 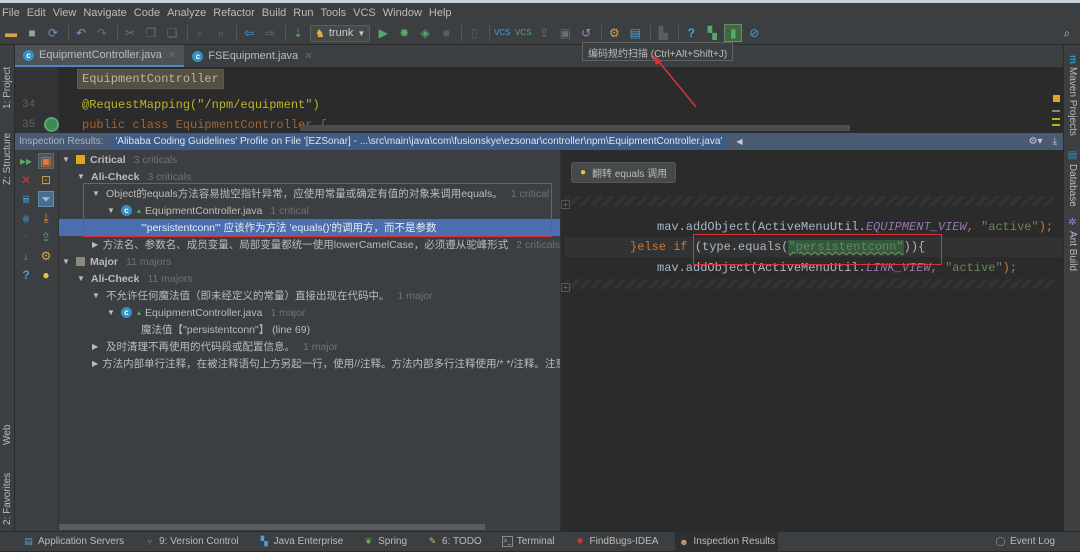 I want to click on group-by-severity-icon: ▣, so click(x=46, y=161).